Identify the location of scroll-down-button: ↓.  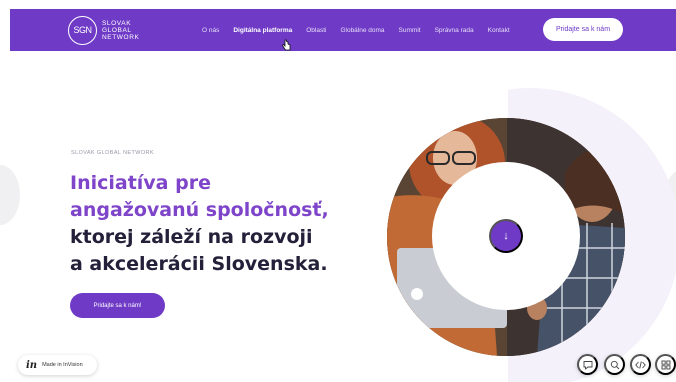
(506, 236).